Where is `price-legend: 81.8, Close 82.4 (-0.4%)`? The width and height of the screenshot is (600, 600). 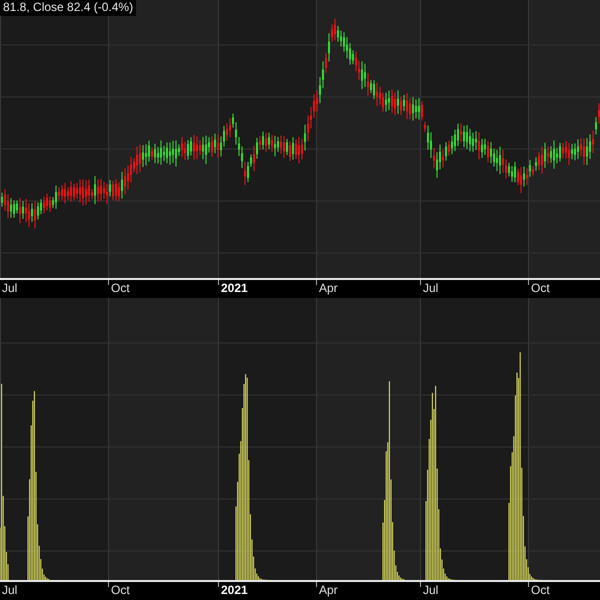 price-legend: 81.8, Close 82.4 (-0.4%) is located at coordinates (68, 8).